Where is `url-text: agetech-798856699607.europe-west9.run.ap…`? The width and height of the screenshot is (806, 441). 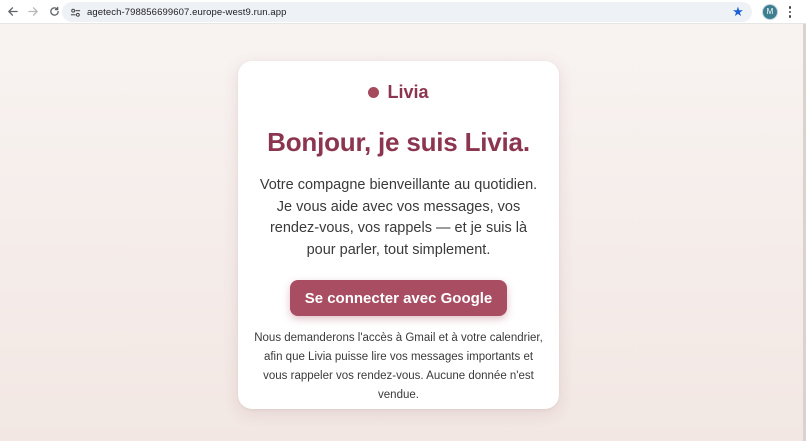 url-text: agetech-798856699607.europe-west9.run.ap… is located at coordinates (187, 12).